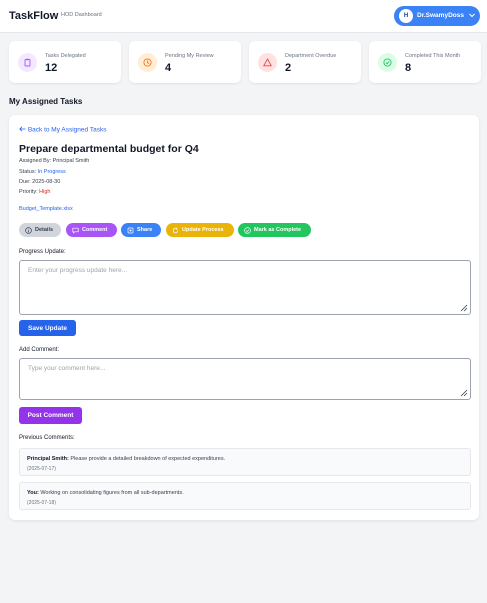 This screenshot has height=603, width=487. I want to click on save-update-button: Save Update, so click(47, 328).